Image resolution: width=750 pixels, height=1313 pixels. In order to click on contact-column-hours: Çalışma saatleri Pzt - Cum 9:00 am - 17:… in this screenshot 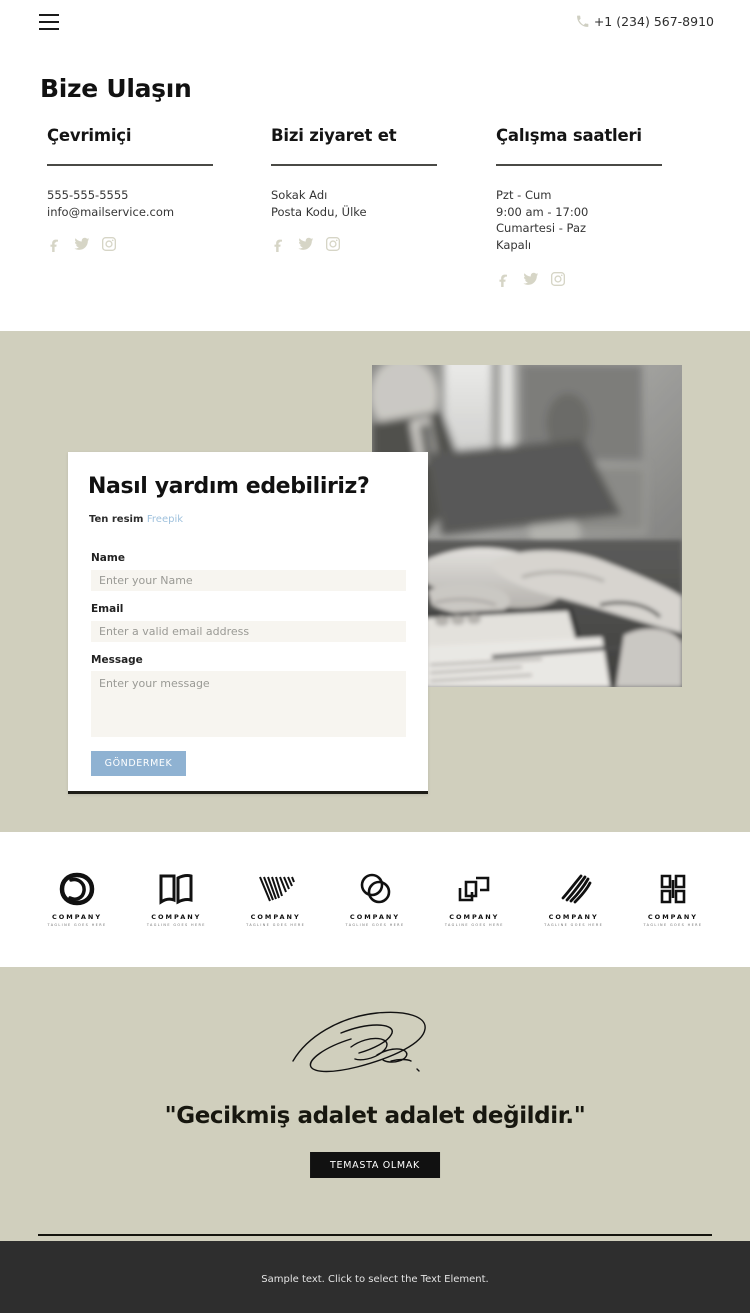, I will do `click(594, 206)`.